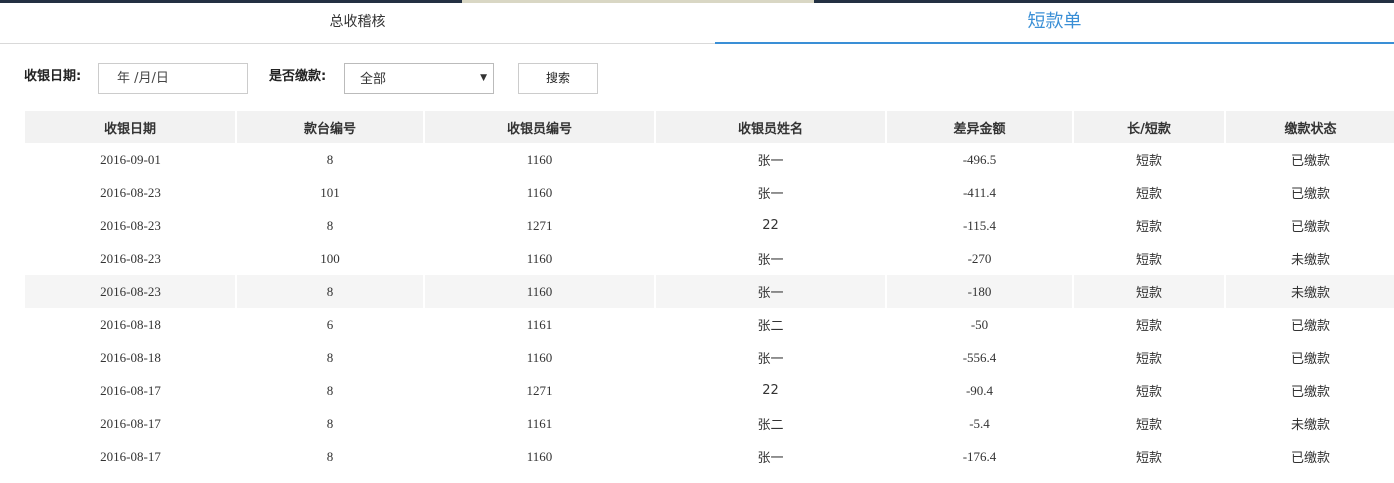  Describe the element at coordinates (979, 357) in the screenshot. I see `cell-diff-amount: -556.4` at that location.